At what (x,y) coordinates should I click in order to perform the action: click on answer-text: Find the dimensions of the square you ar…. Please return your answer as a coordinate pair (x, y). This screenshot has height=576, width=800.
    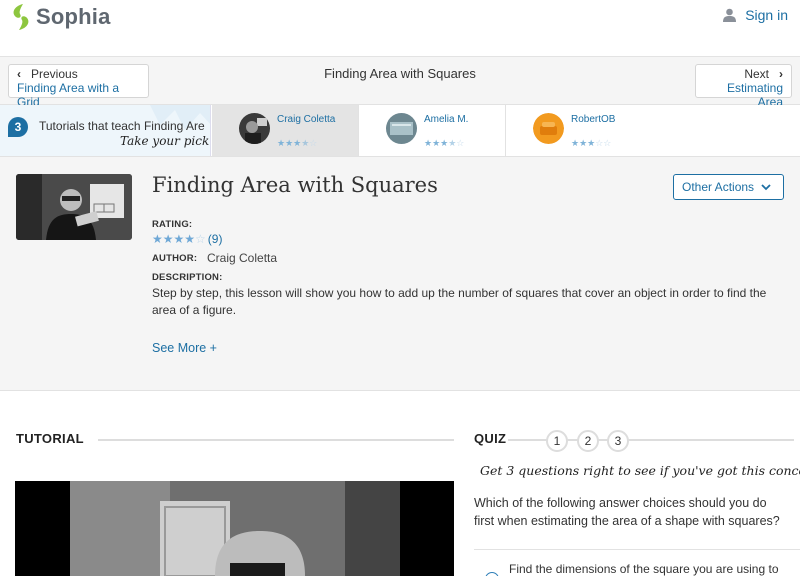
    Looking at the image, I should click on (644, 569).